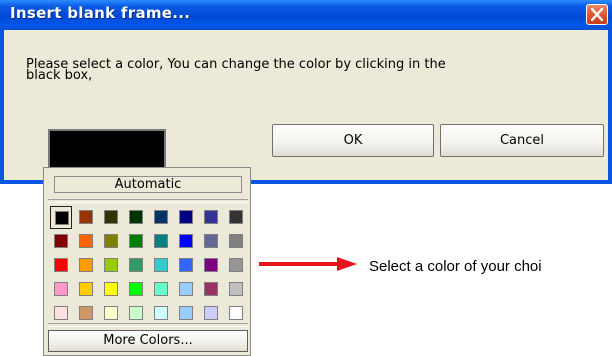 This screenshot has width=612, height=356. What do you see at coordinates (107, 149) in the screenshot?
I see `color-swatch-button` at bounding box center [107, 149].